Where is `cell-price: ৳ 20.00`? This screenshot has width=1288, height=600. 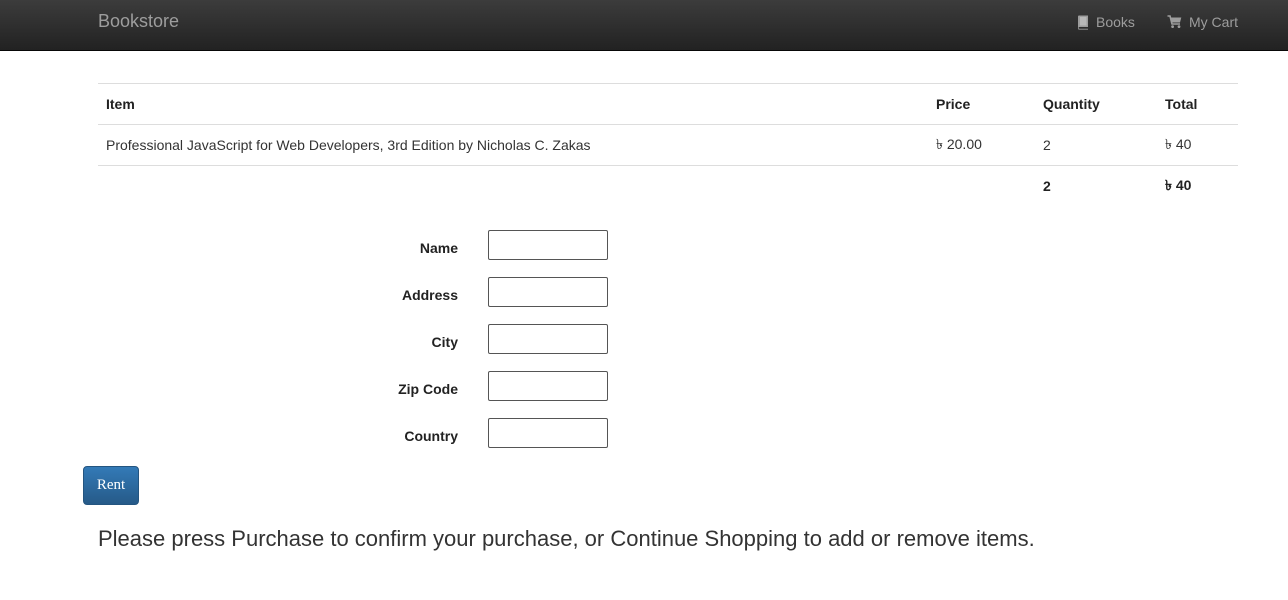 cell-price: ৳ 20.00 is located at coordinates (981, 145).